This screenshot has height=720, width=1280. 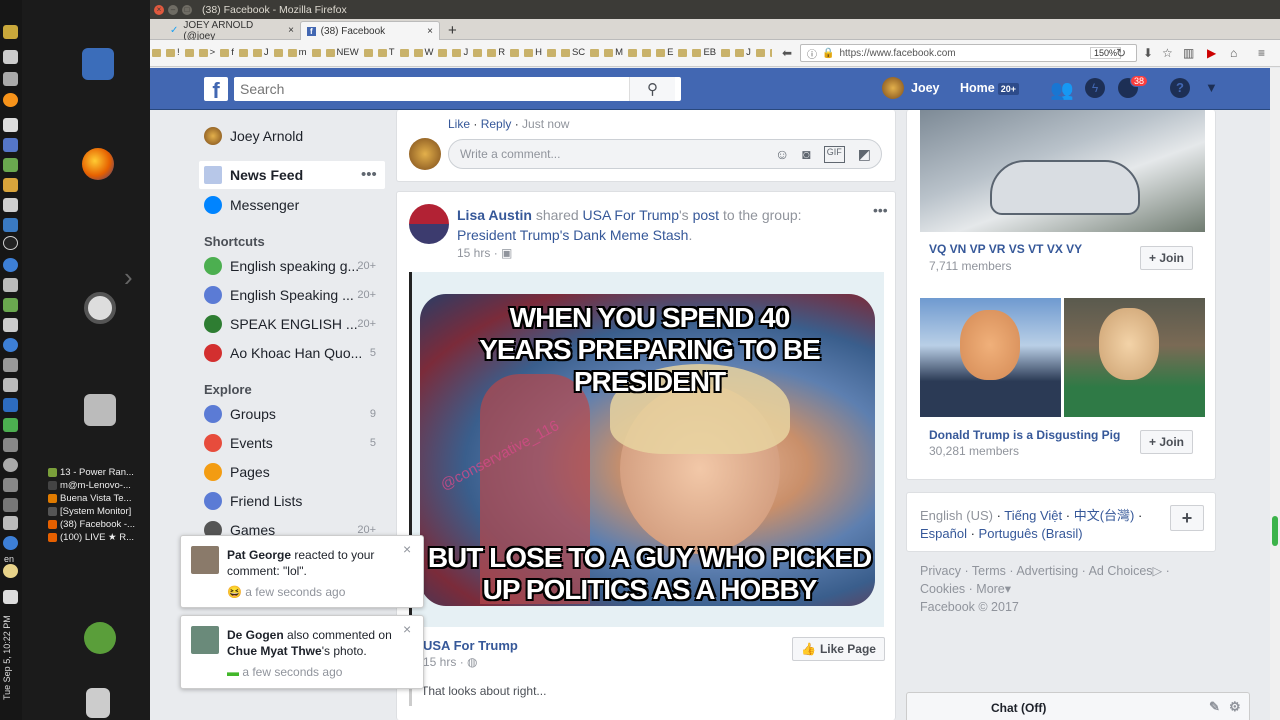 I want to click on gear-icon: ⚙, so click(x=1235, y=707).